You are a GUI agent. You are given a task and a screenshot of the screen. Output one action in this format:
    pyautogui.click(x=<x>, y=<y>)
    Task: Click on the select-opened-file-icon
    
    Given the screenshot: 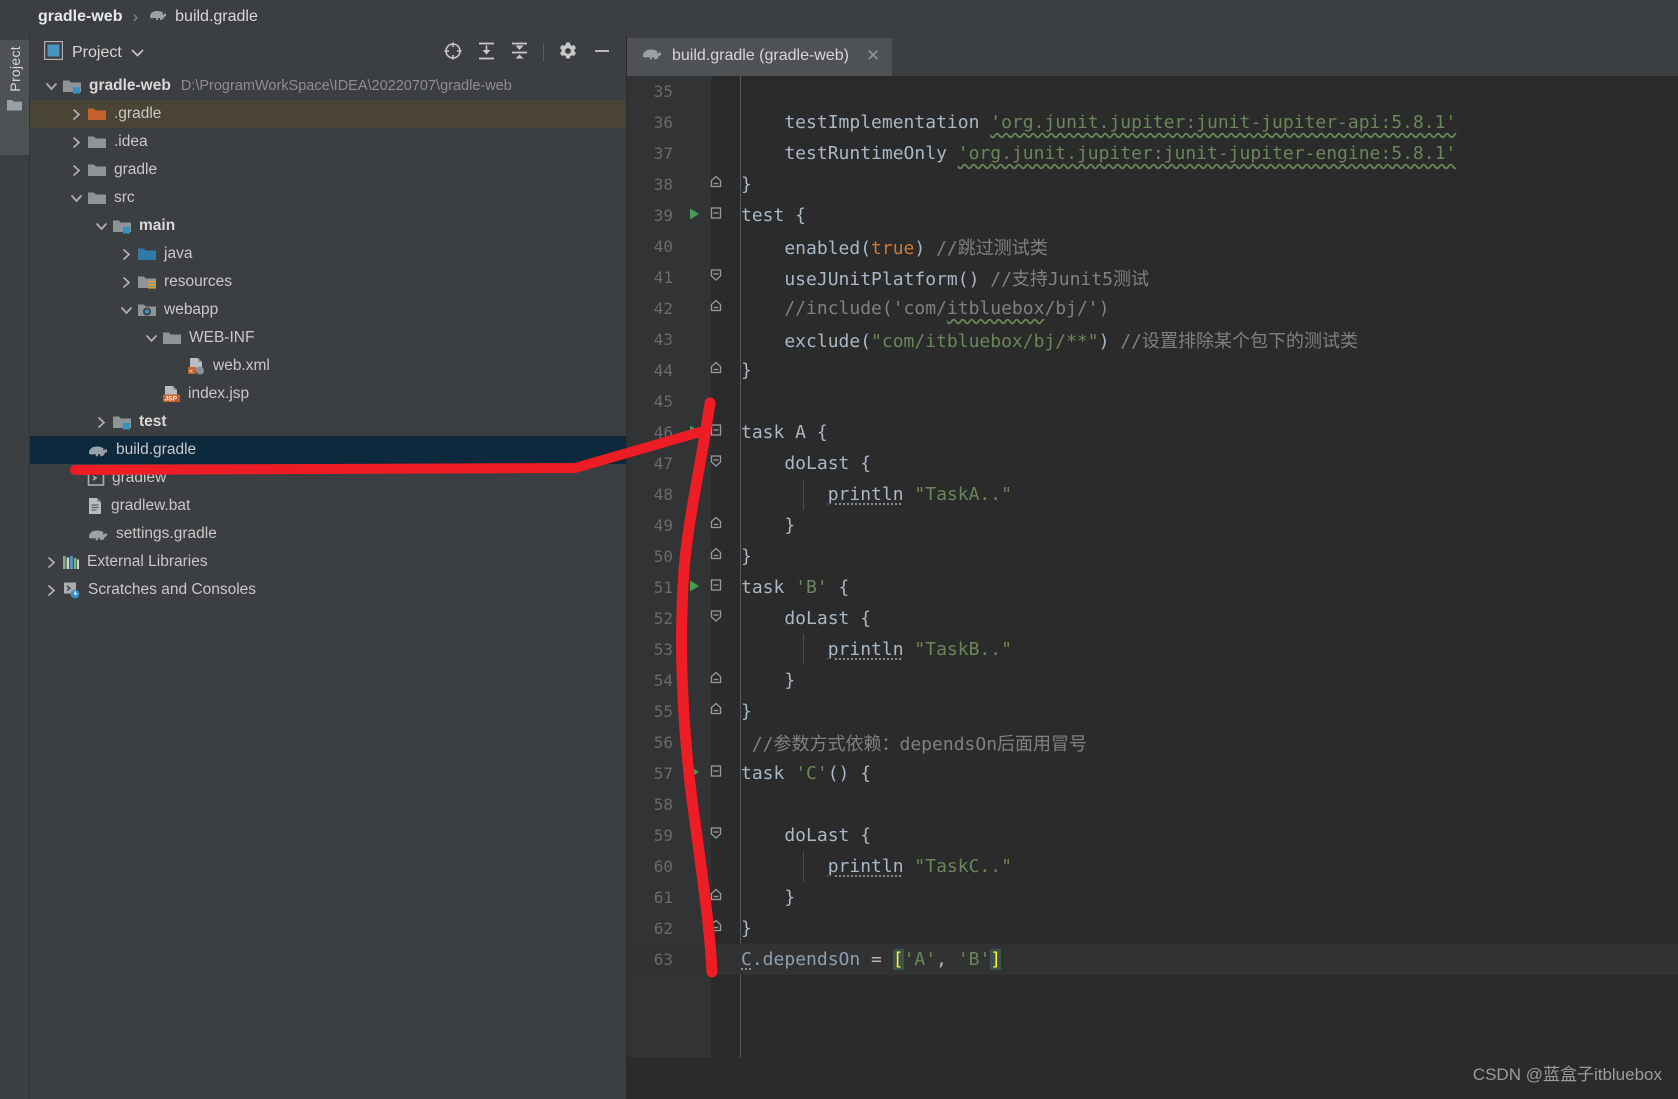 What is the action you would take?
    pyautogui.click(x=453, y=53)
    